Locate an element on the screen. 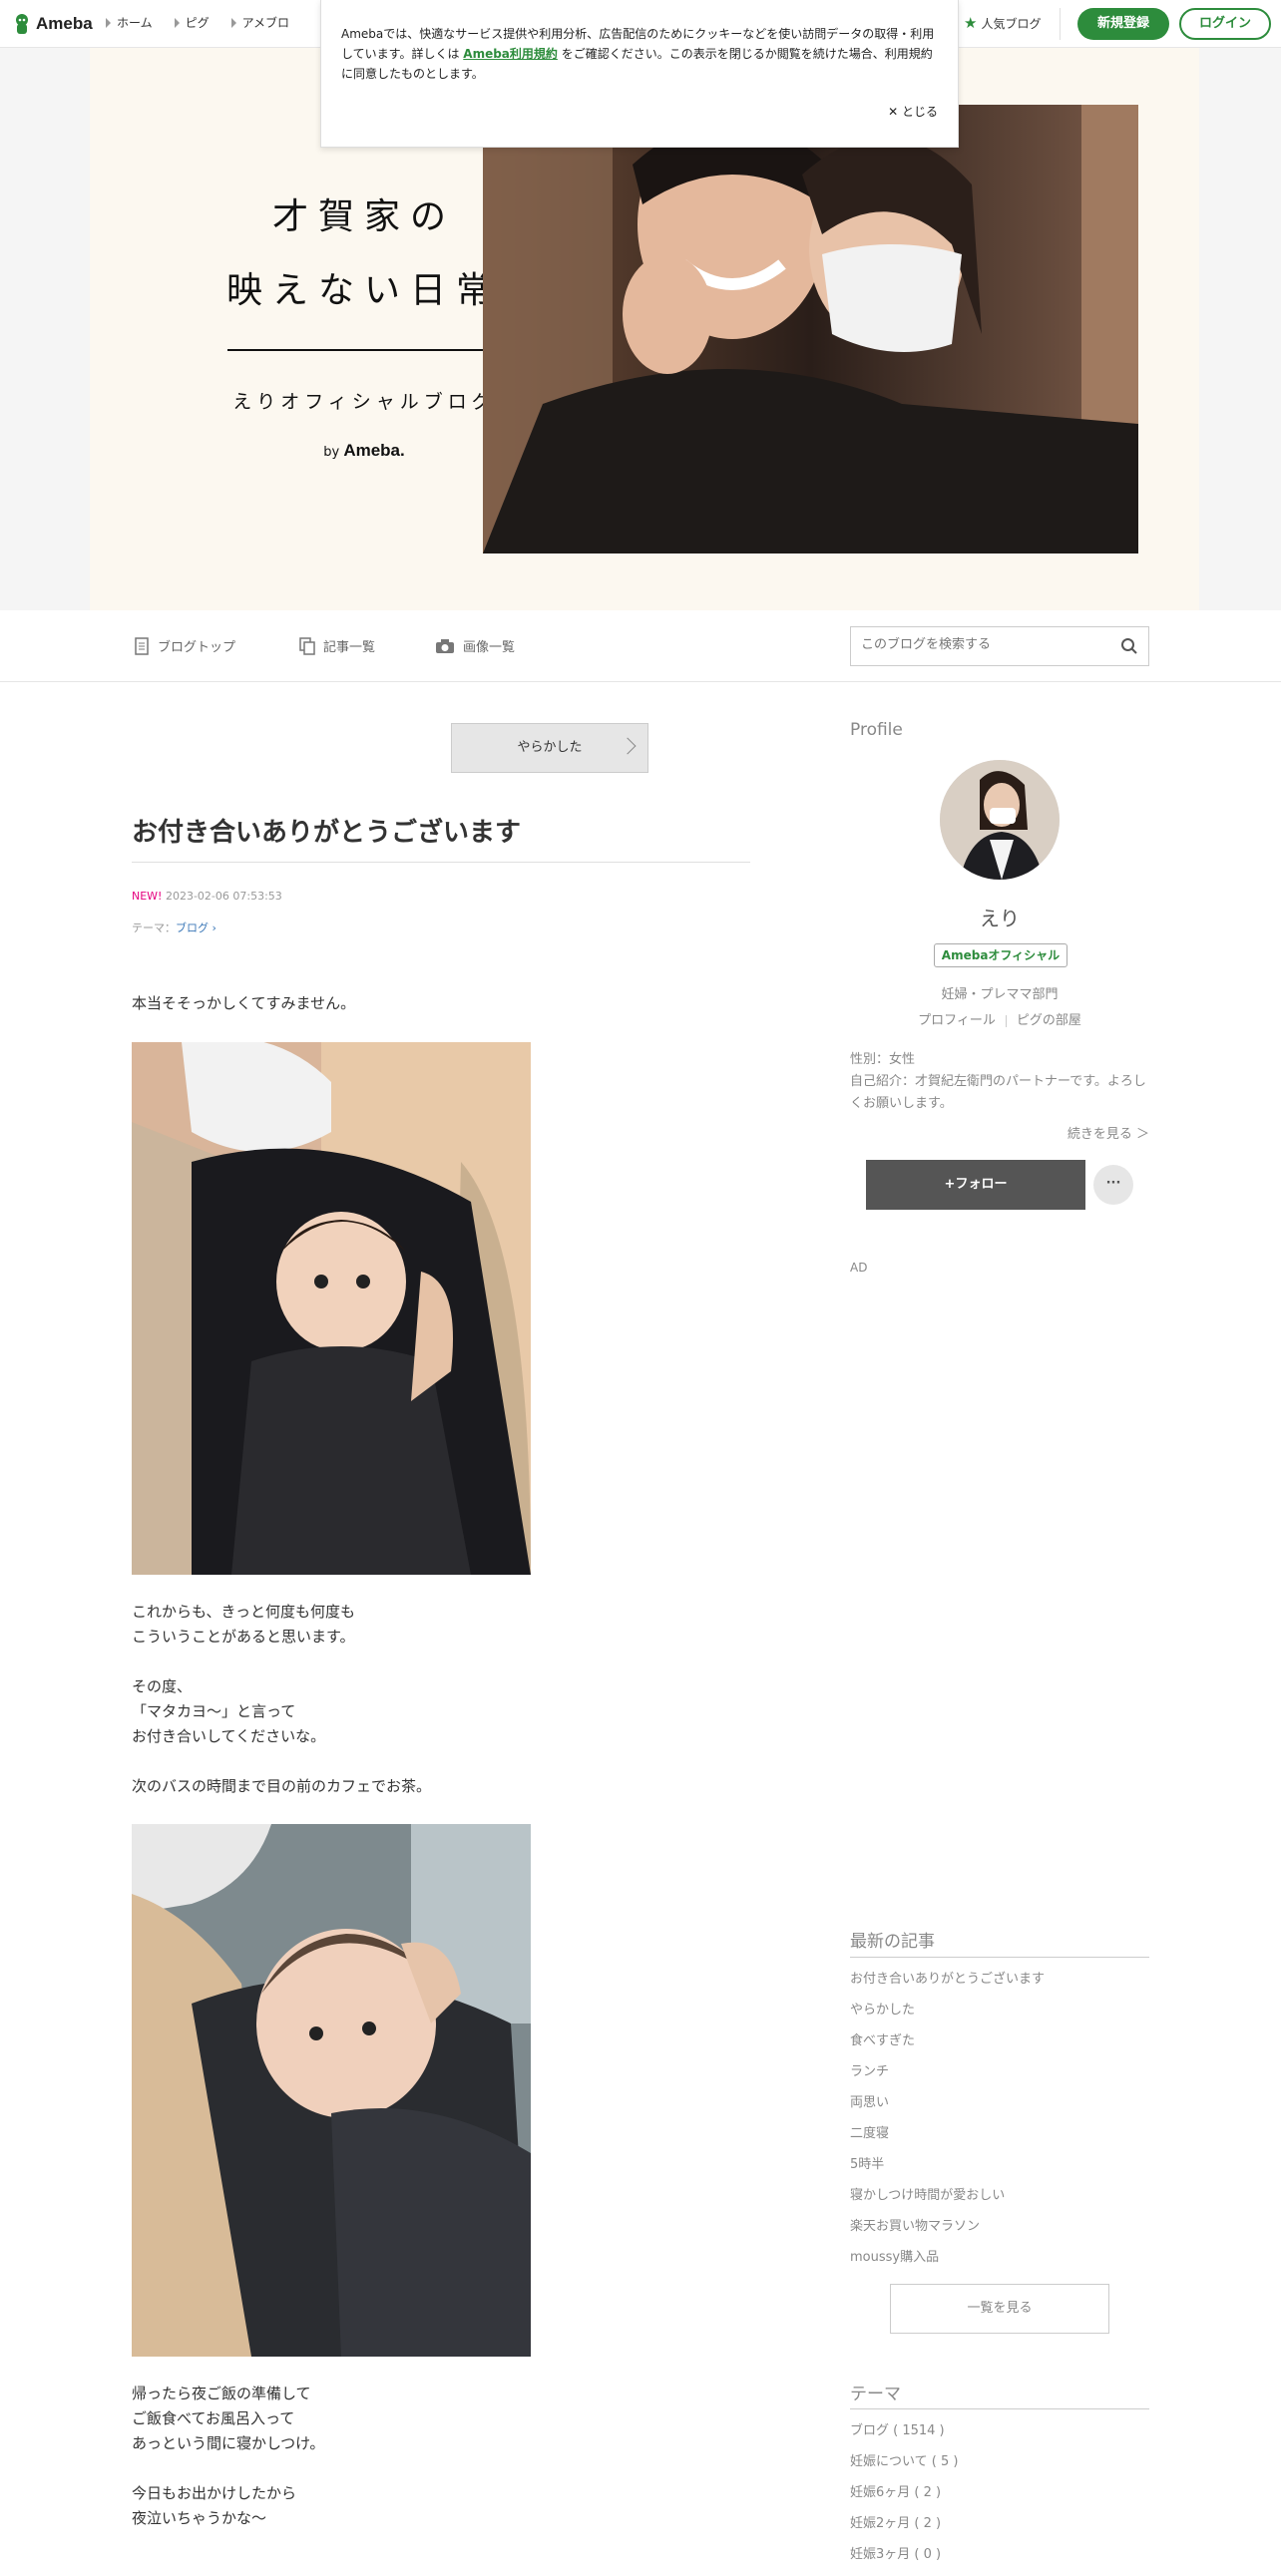  read-more-link: 続きを見る ＞ is located at coordinates (999, 1132).